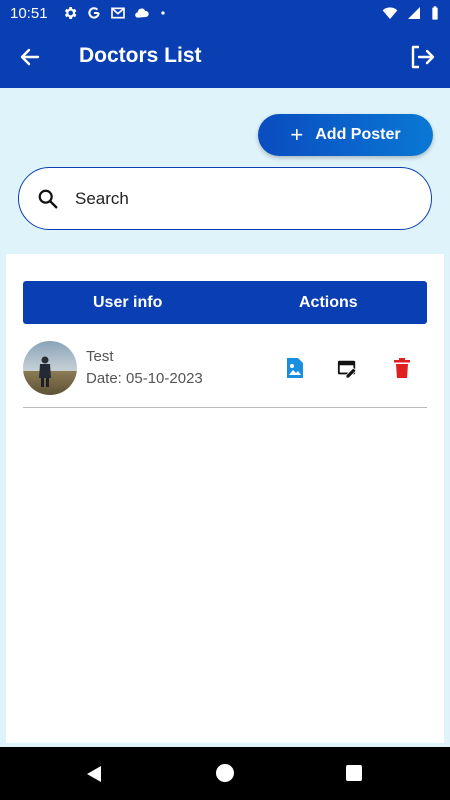 The image size is (450, 800). I want to click on status-left-icons, so click(115, 13).